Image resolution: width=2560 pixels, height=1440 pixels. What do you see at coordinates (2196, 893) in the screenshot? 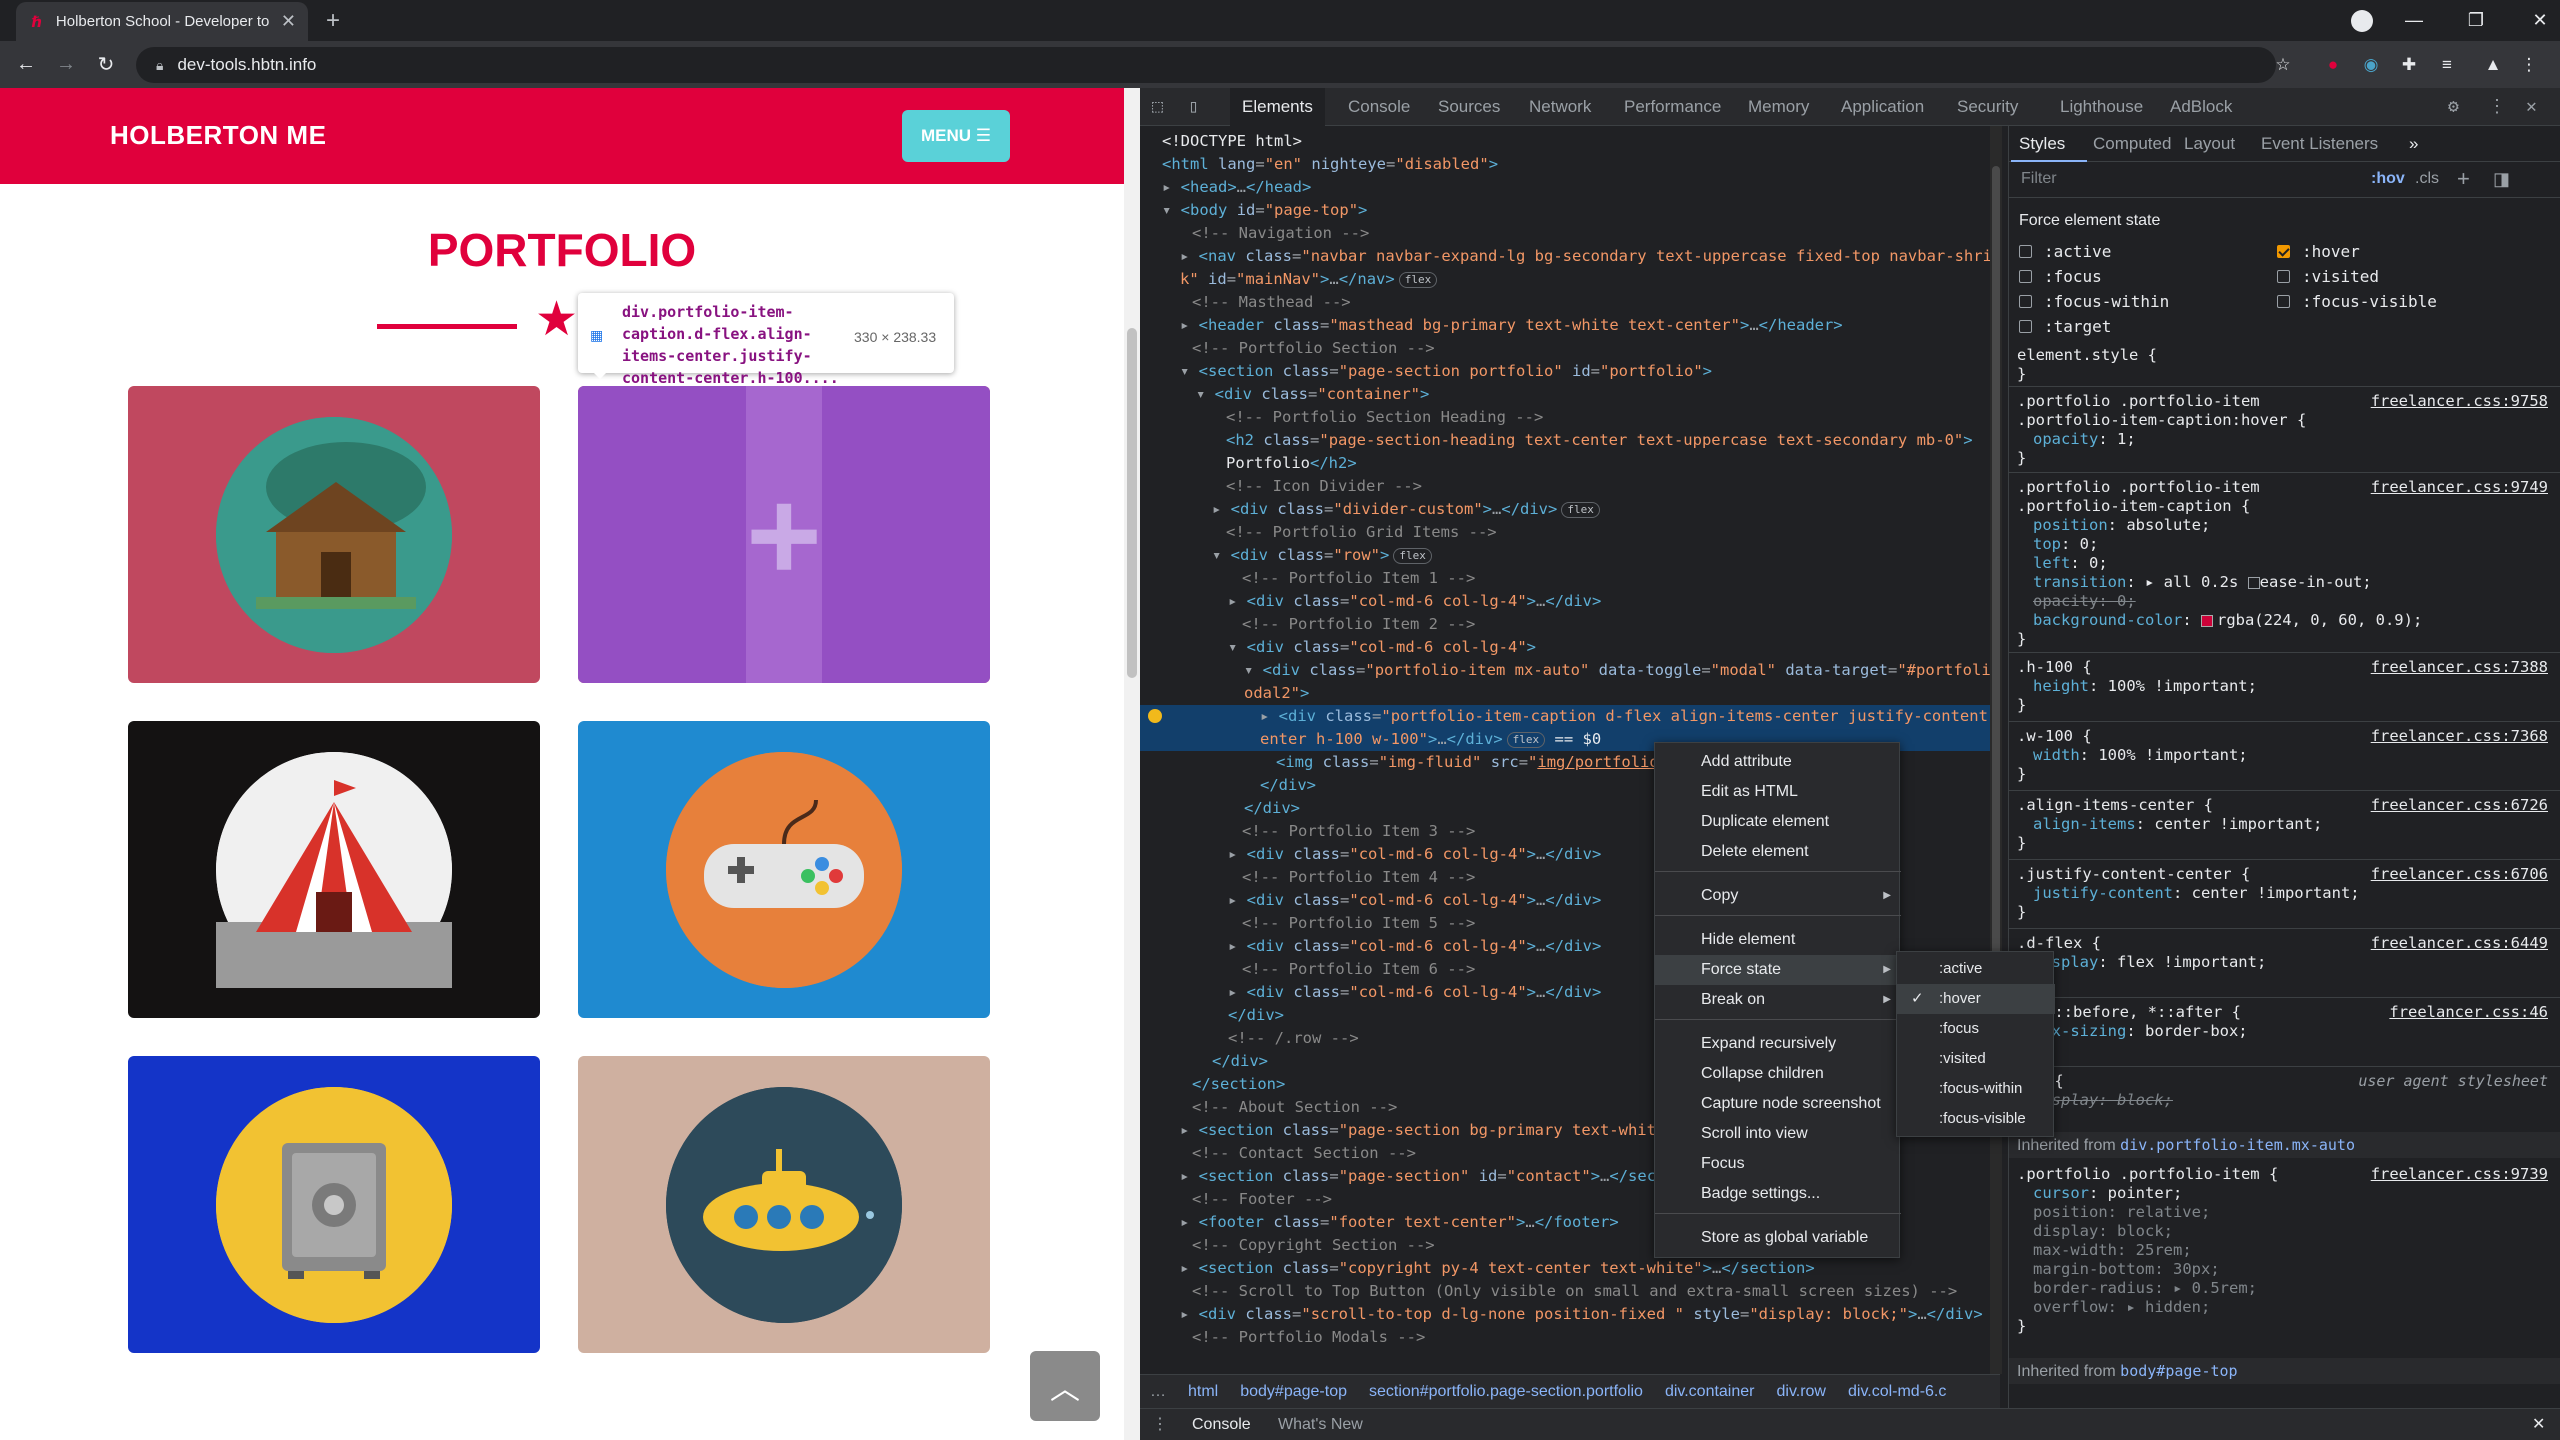
I see `style-declaration: justify-content: center !important;` at bounding box center [2196, 893].